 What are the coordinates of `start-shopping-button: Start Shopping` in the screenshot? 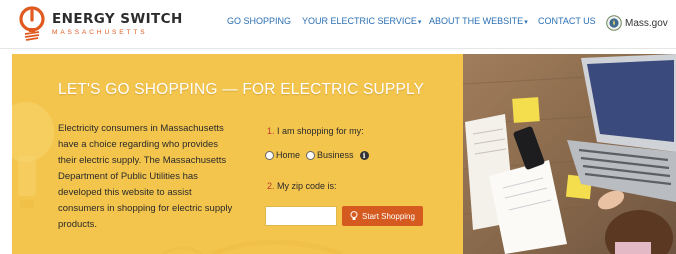 It's located at (382, 216).